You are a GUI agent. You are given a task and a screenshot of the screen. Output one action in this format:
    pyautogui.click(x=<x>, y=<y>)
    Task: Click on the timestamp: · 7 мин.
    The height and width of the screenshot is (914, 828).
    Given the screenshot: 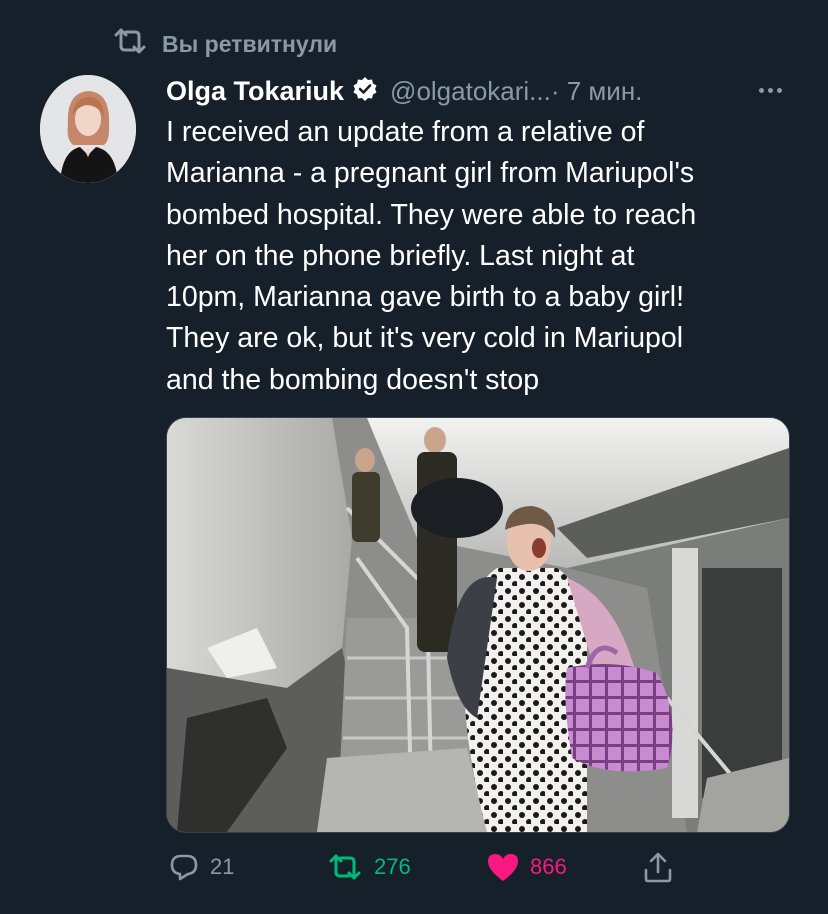 What is the action you would take?
    pyautogui.click(x=597, y=91)
    